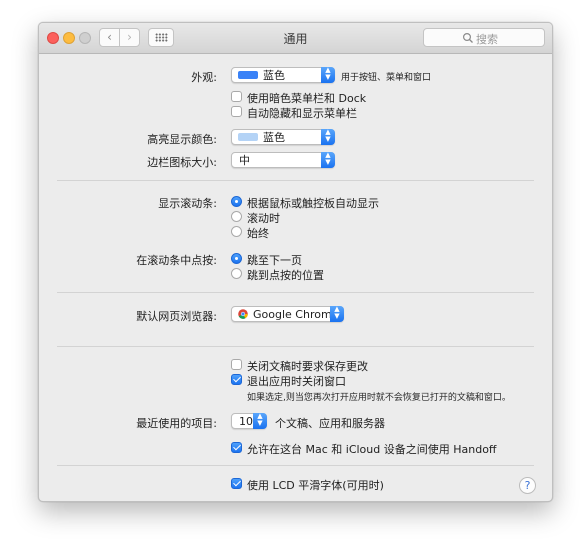 This screenshot has height=556, width=588. I want to click on lcd-smoothing-label: 使用 LCD 平滑字体(可用时), so click(315, 485).